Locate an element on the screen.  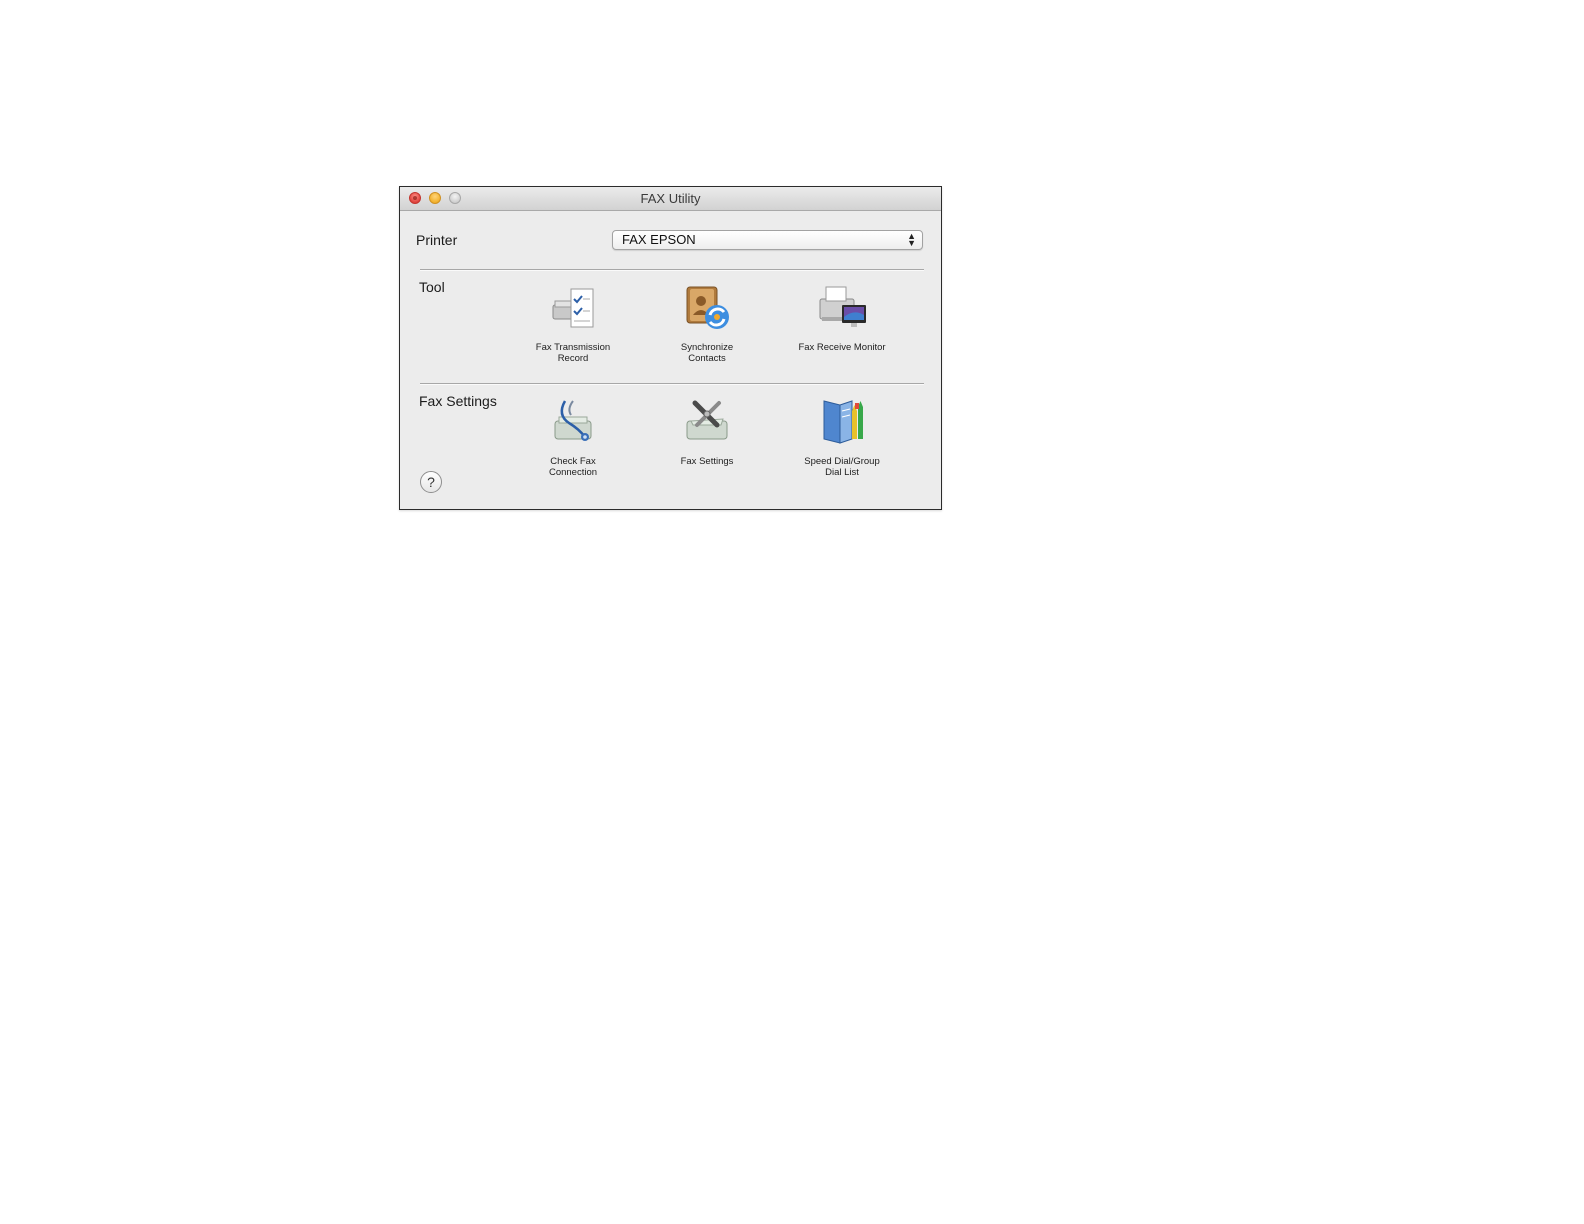
printer-select: FAX EPSON ▲ ▼ is located at coordinates (767, 240).